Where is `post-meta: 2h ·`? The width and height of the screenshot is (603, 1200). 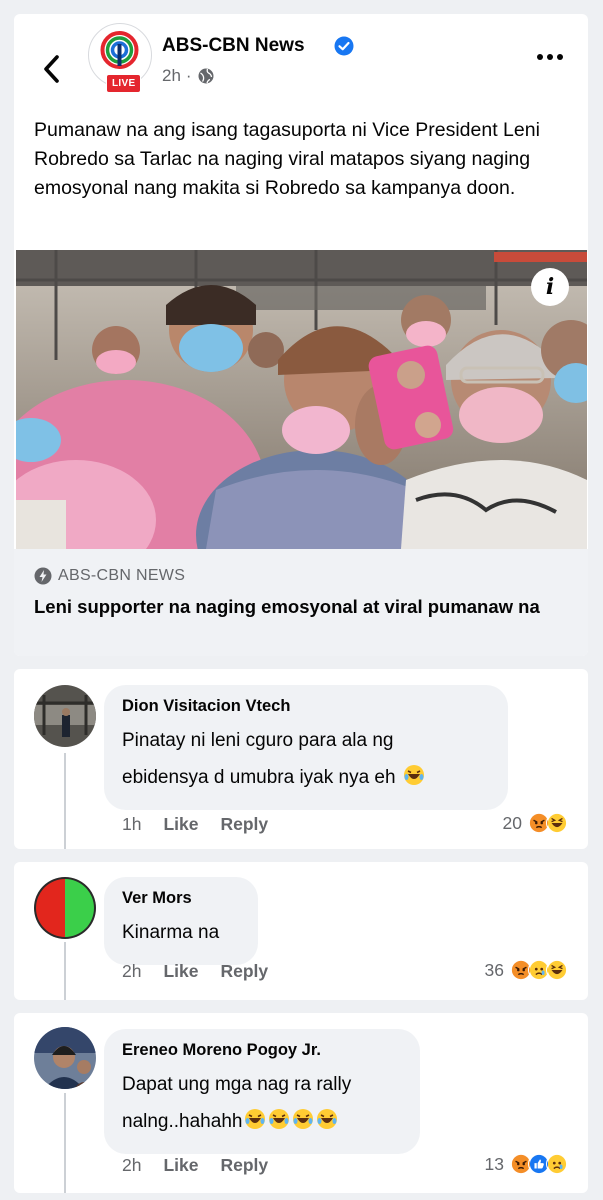 post-meta: 2h · is located at coordinates (188, 76).